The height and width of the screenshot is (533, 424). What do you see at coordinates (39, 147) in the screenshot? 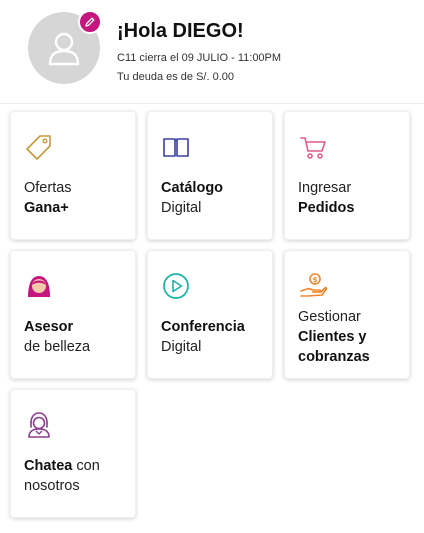
I see `tag-icon` at bounding box center [39, 147].